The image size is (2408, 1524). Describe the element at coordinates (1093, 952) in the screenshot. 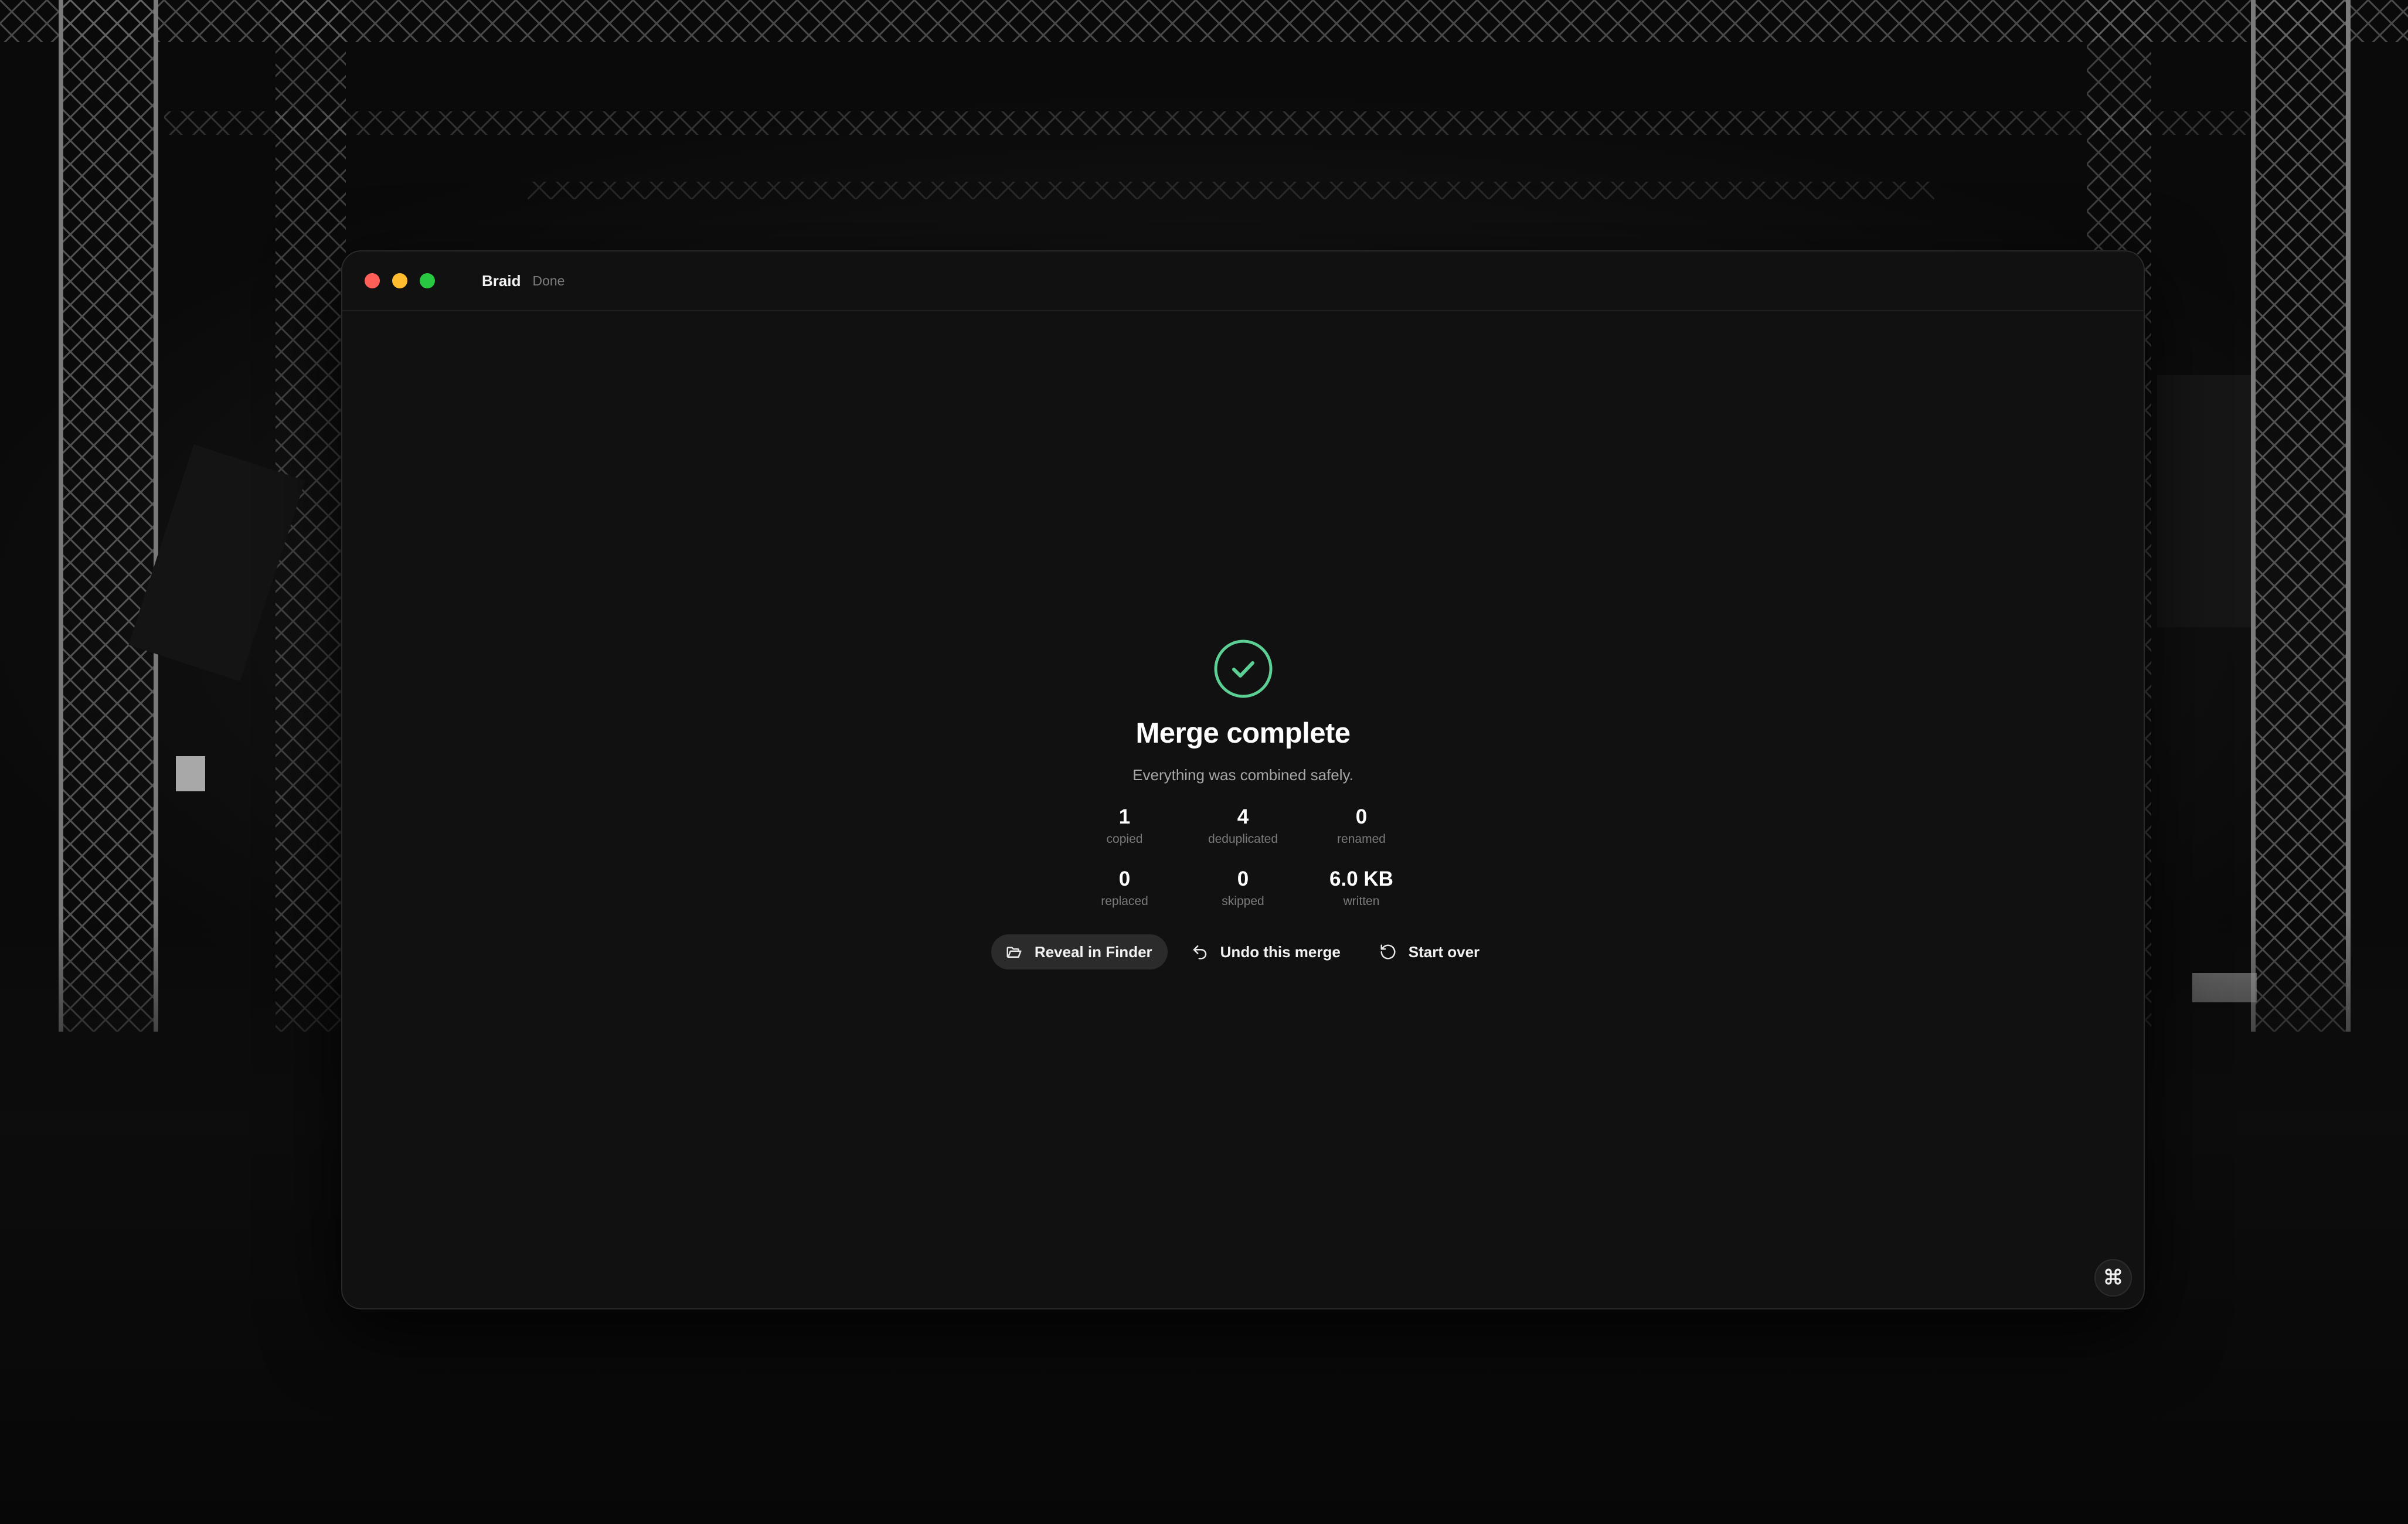

I see `reveal-in-finder-label: Reveal in Finder` at that location.